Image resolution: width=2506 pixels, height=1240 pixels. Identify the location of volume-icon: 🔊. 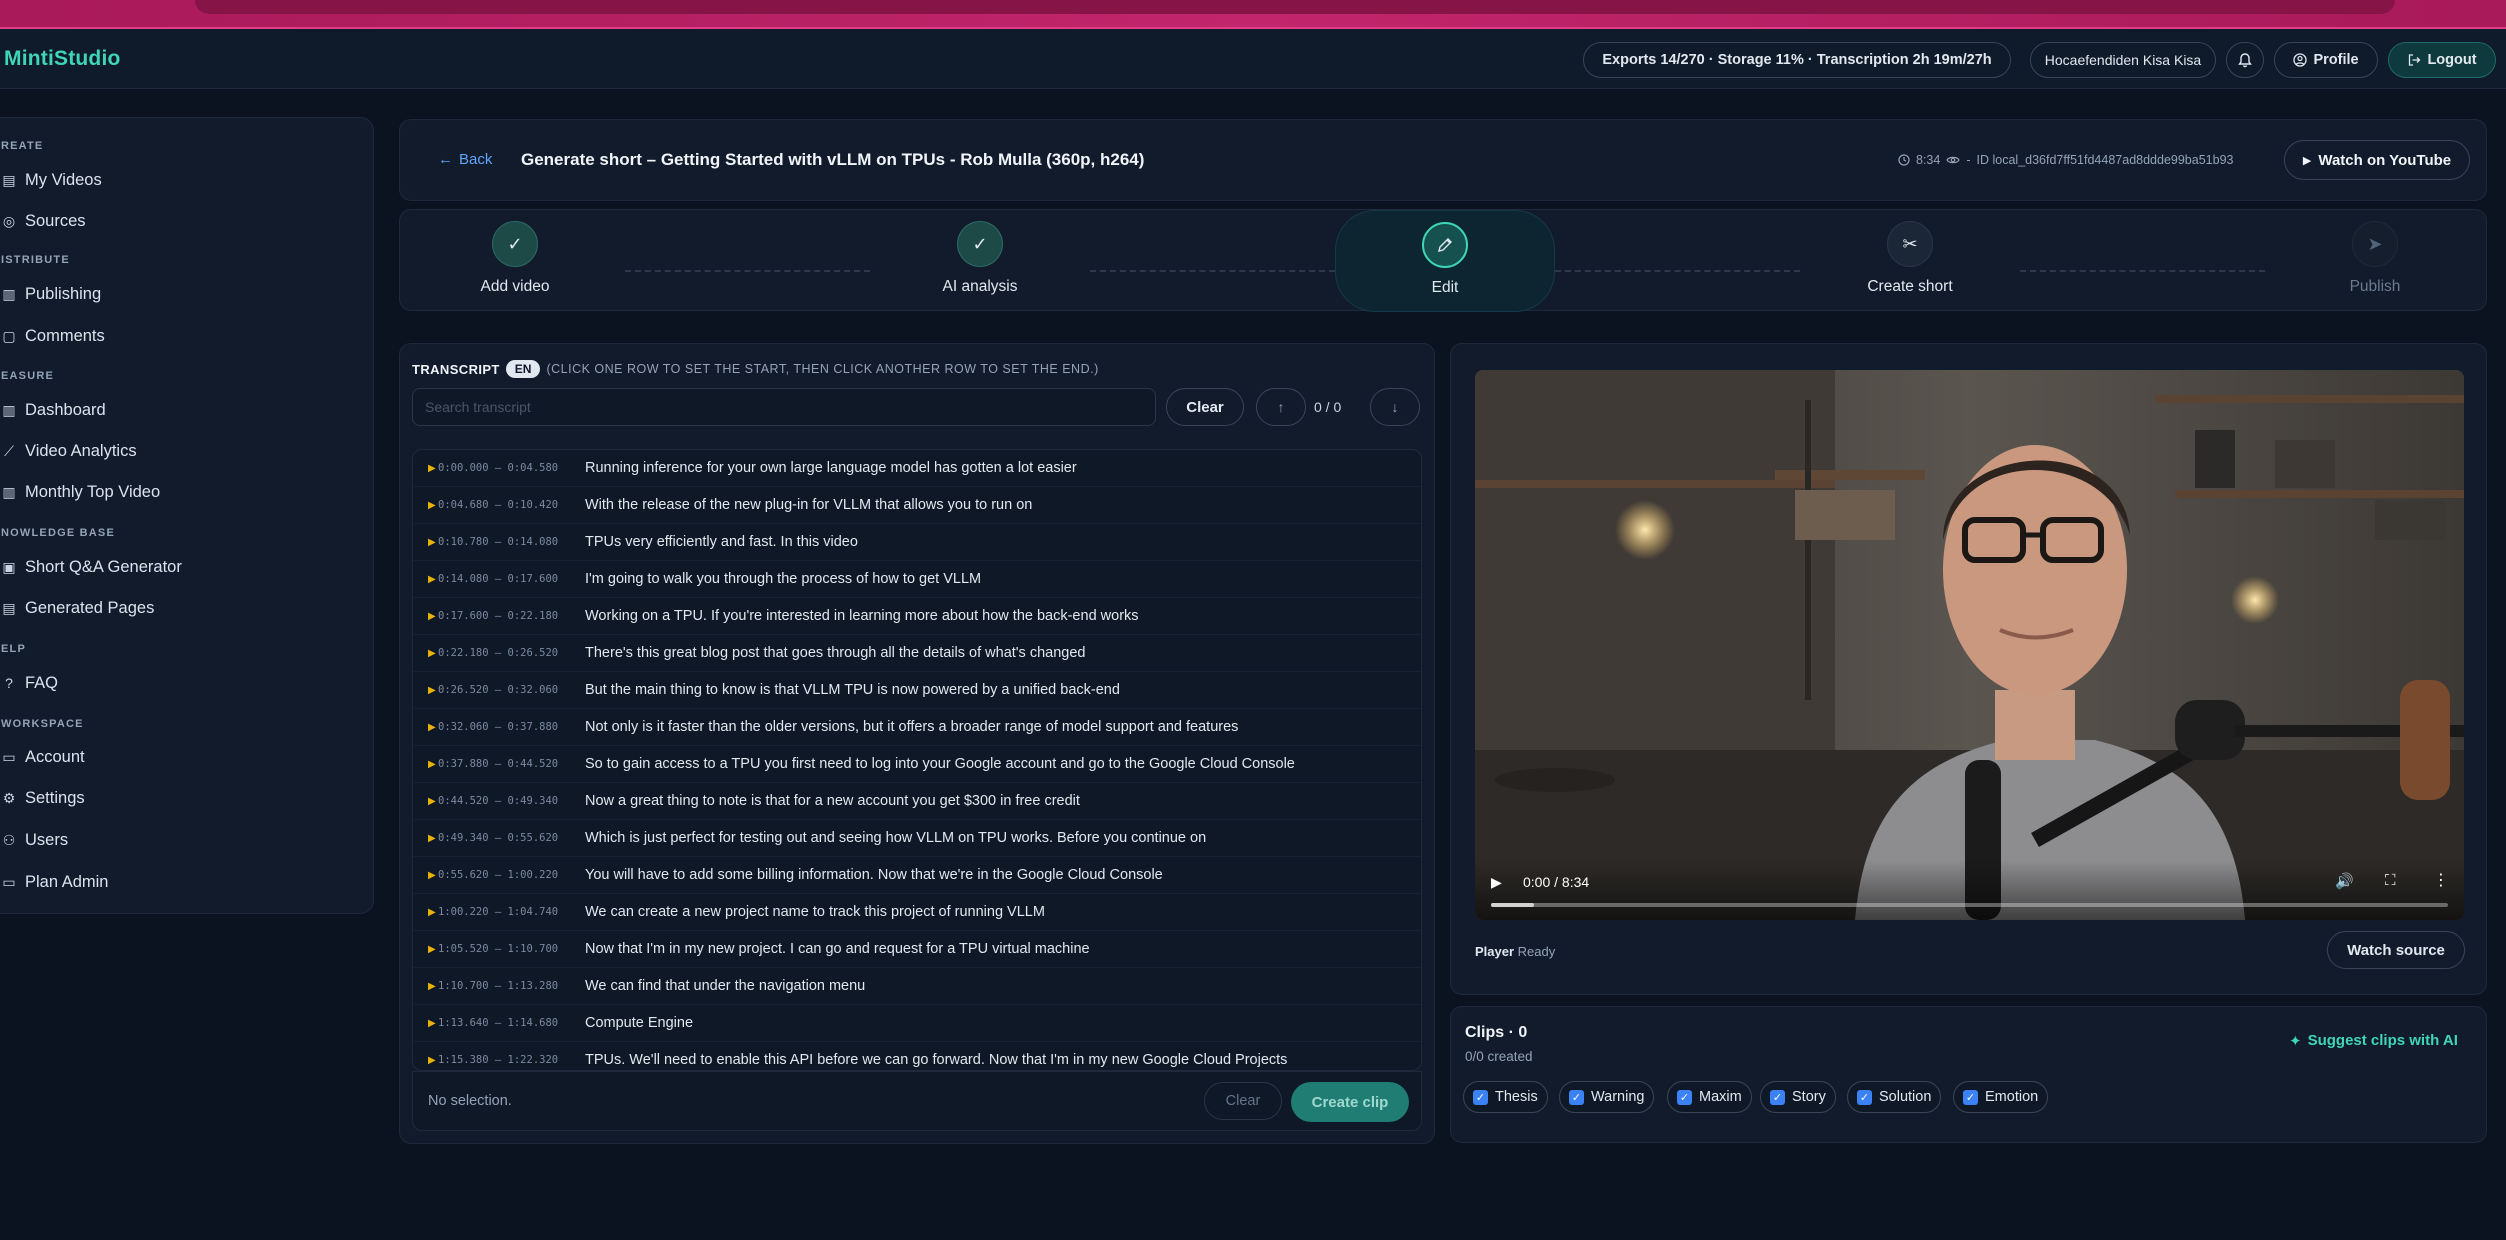
(2344, 881).